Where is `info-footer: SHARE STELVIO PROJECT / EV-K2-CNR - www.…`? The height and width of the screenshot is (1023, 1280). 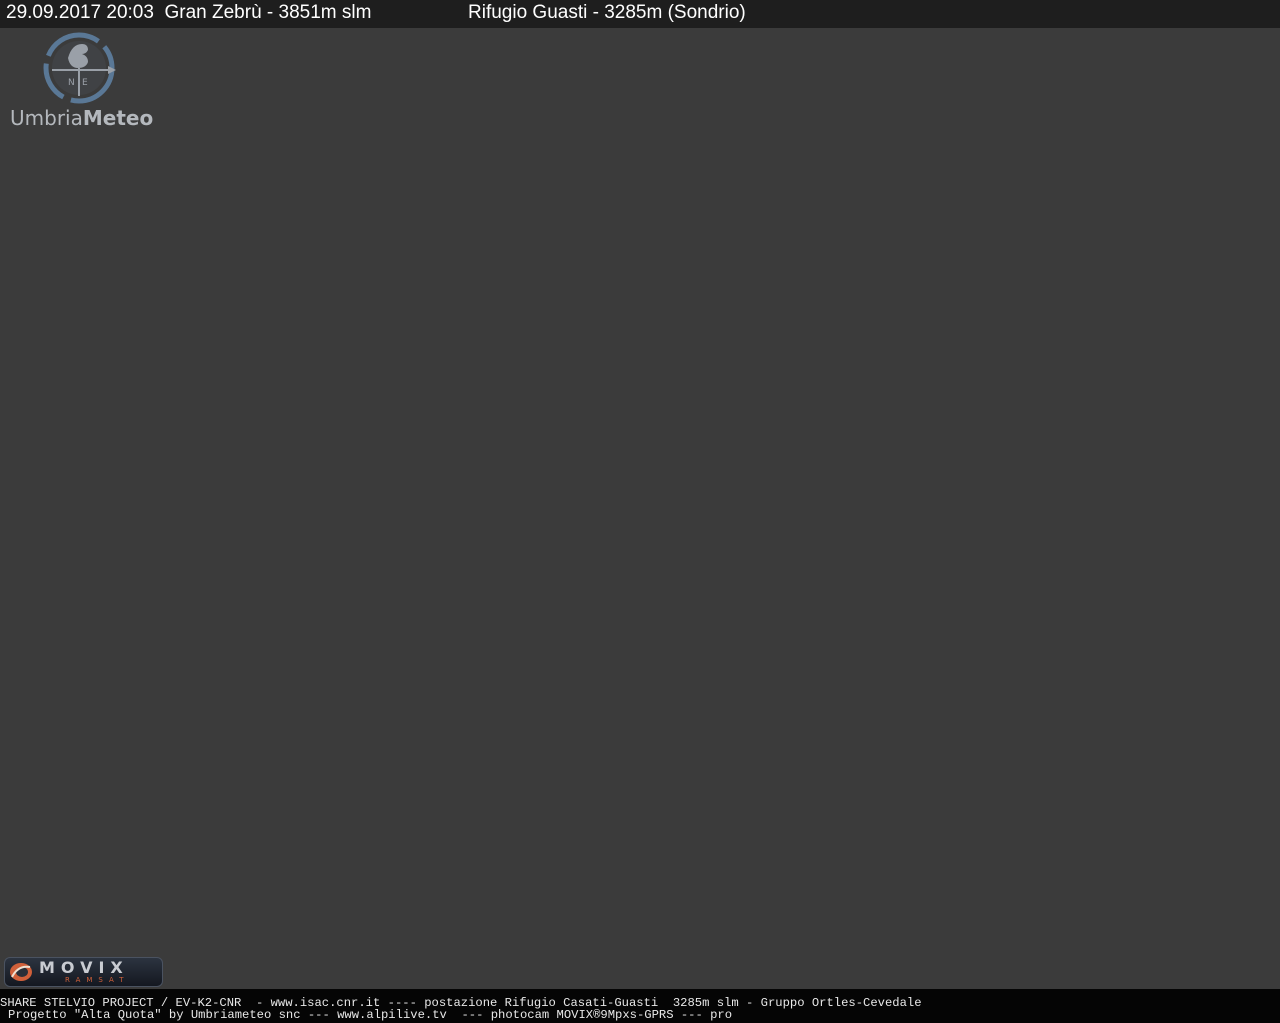
info-footer: SHARE STELVIO PROJECT / EV-K2-CNR - www.… is located at coordinates (640, 1006).